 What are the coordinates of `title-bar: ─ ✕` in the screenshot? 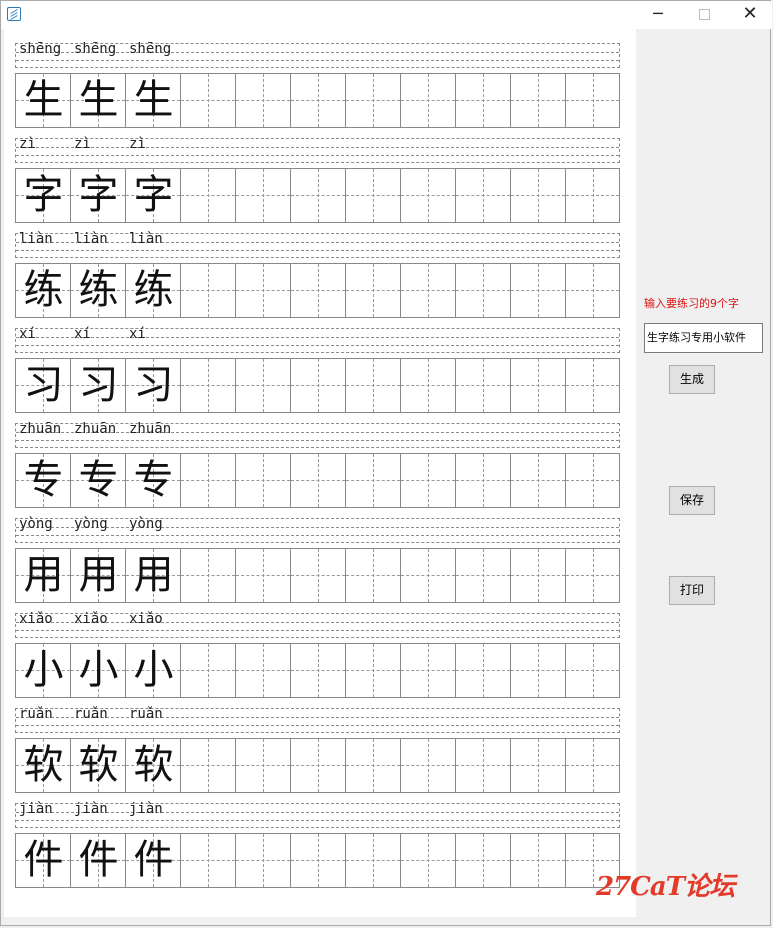 It's located at (386, 15).